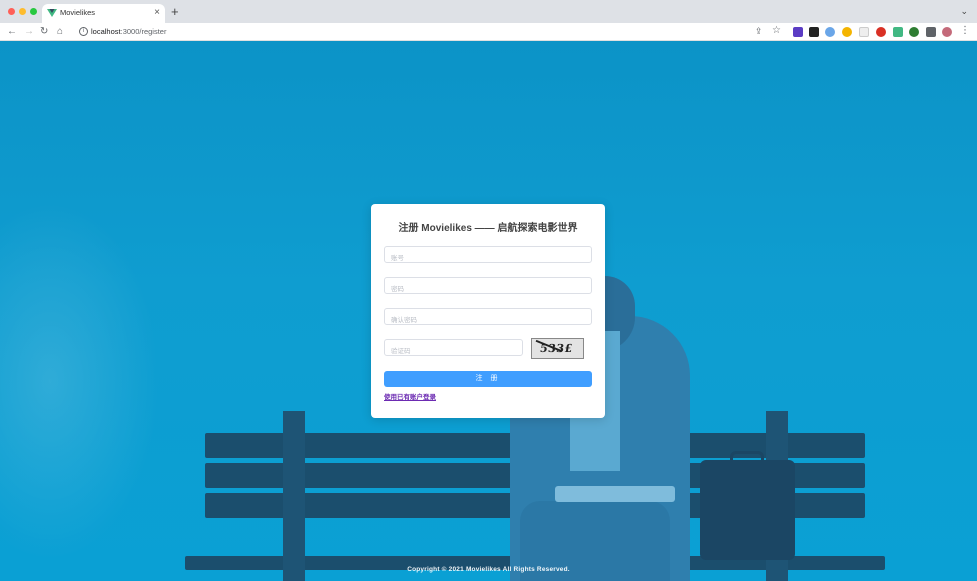 The image size is (977, 581). Describe the element at coordinates (488, 228) in the screenshot. I see `register-title: 注册 Movielikes —— 启航探索电影世界` at that location.